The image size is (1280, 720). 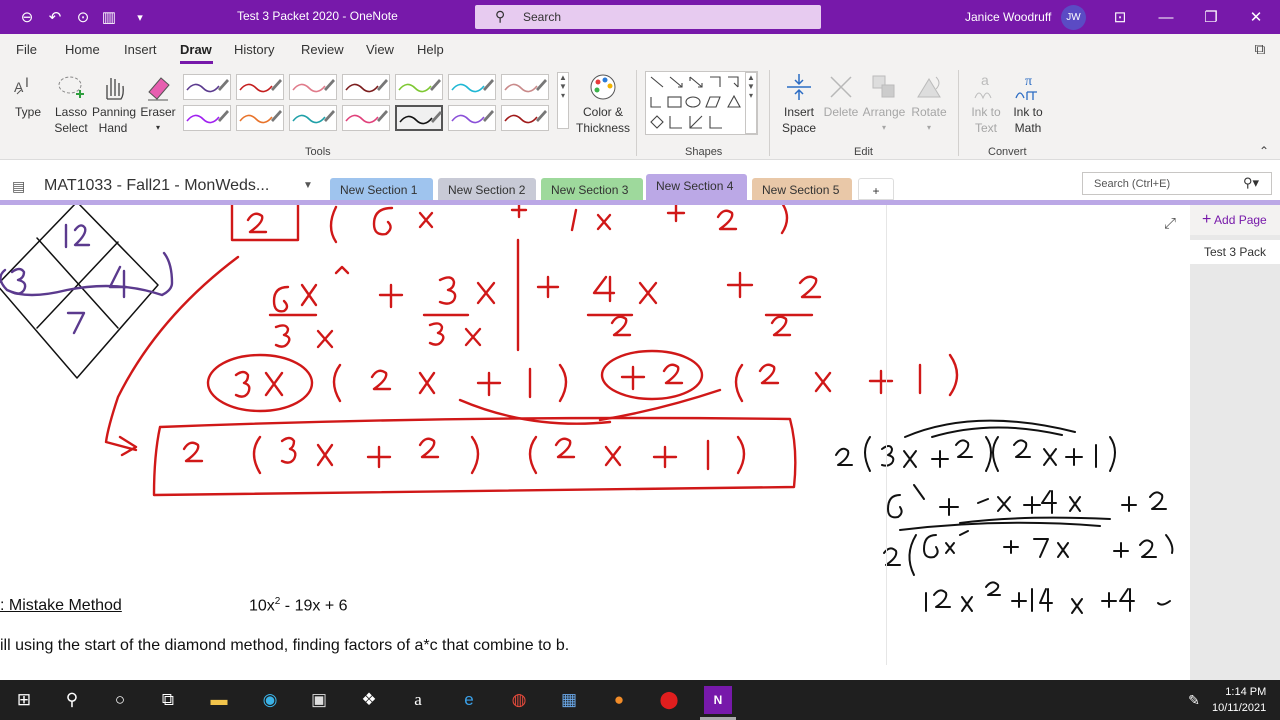 What do you see at coordinates (1264, 151) in the screenshot?
I see `collapse-ribbon-icon: ⌃` at bounding box center [1264, 151].